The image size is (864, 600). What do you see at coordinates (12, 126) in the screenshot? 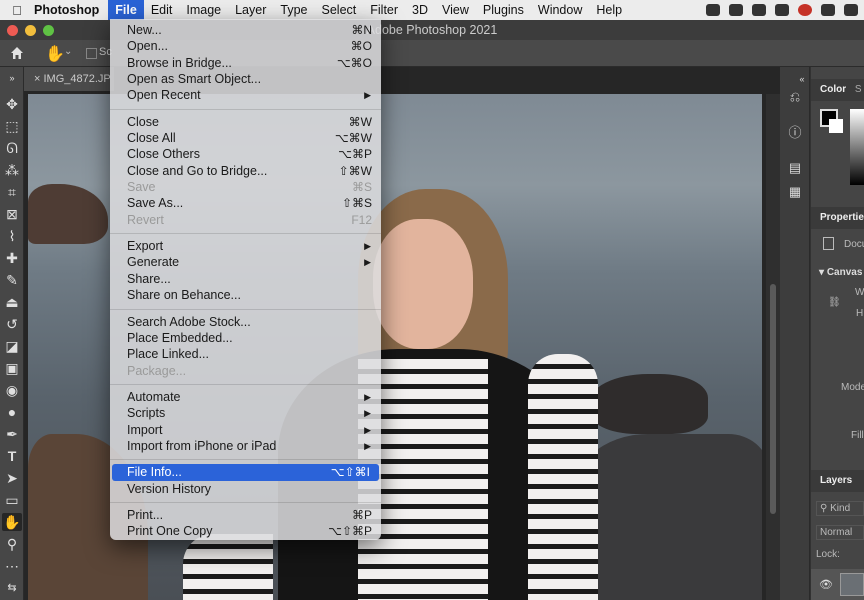
I see `marquee-tool-icon: ⬚` at bounding box center [12, 126].